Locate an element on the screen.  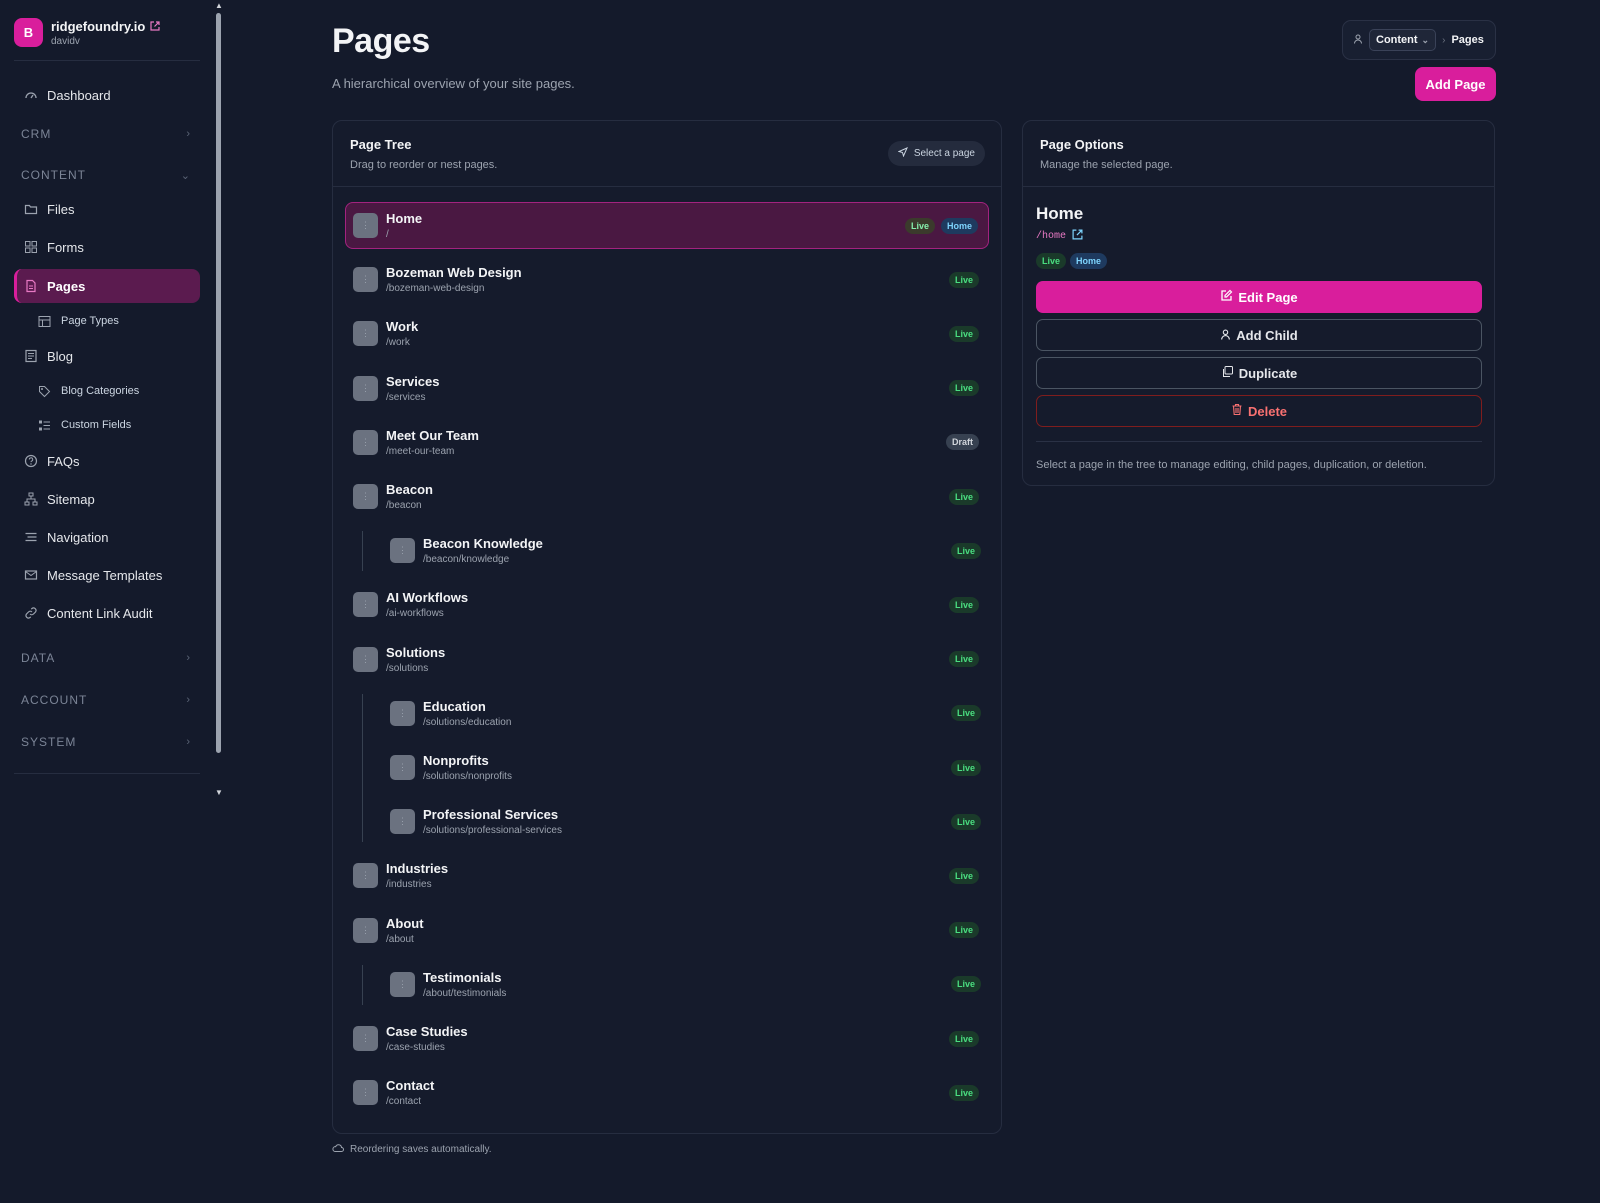
section-crm: CRM › is located at coordinates (106, 134).